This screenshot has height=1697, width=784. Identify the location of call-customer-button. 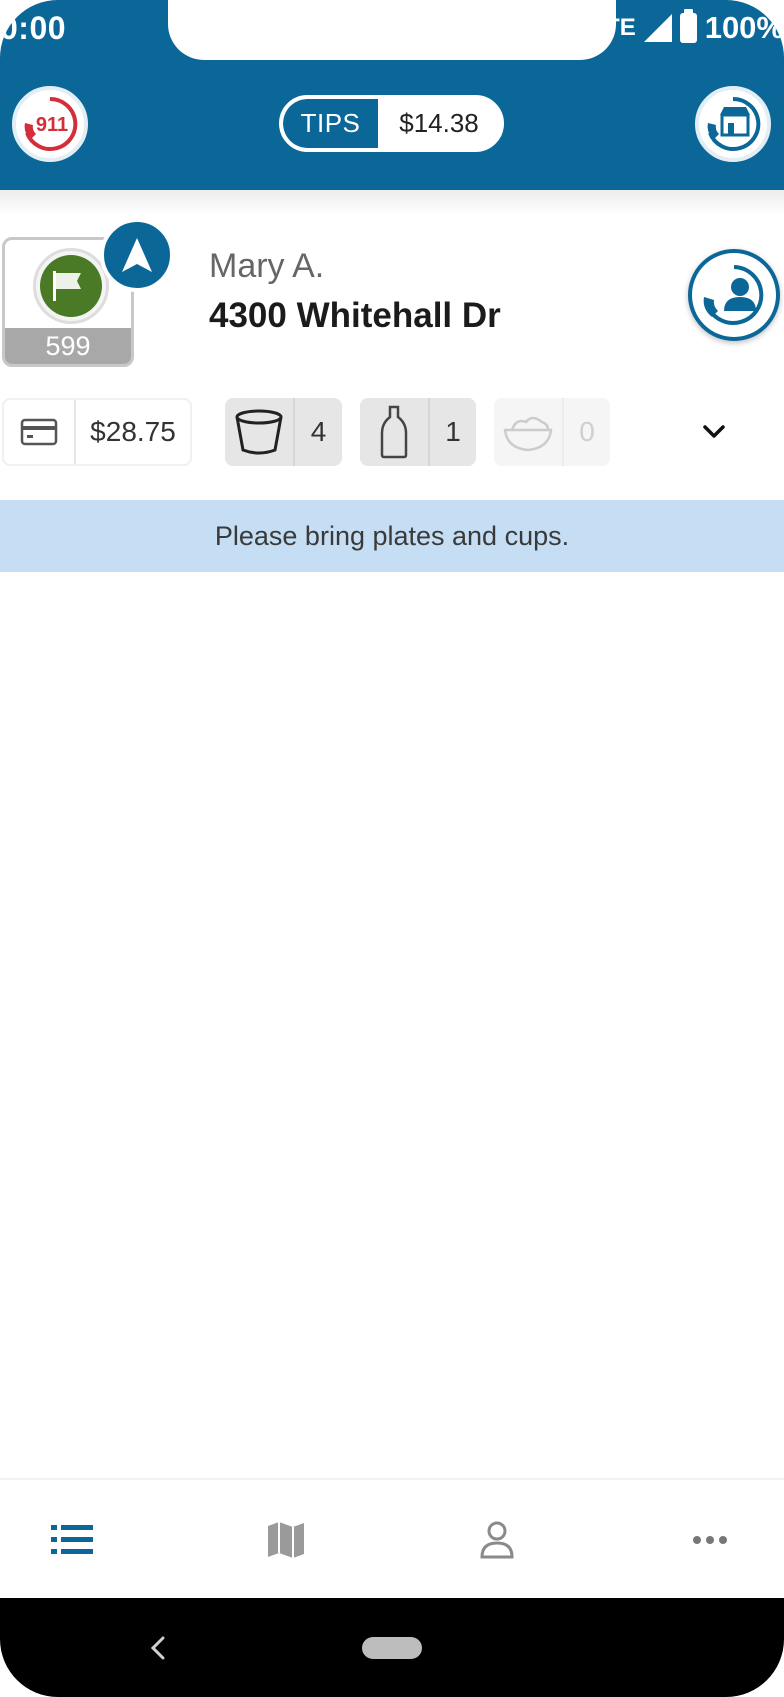
(734, 295).